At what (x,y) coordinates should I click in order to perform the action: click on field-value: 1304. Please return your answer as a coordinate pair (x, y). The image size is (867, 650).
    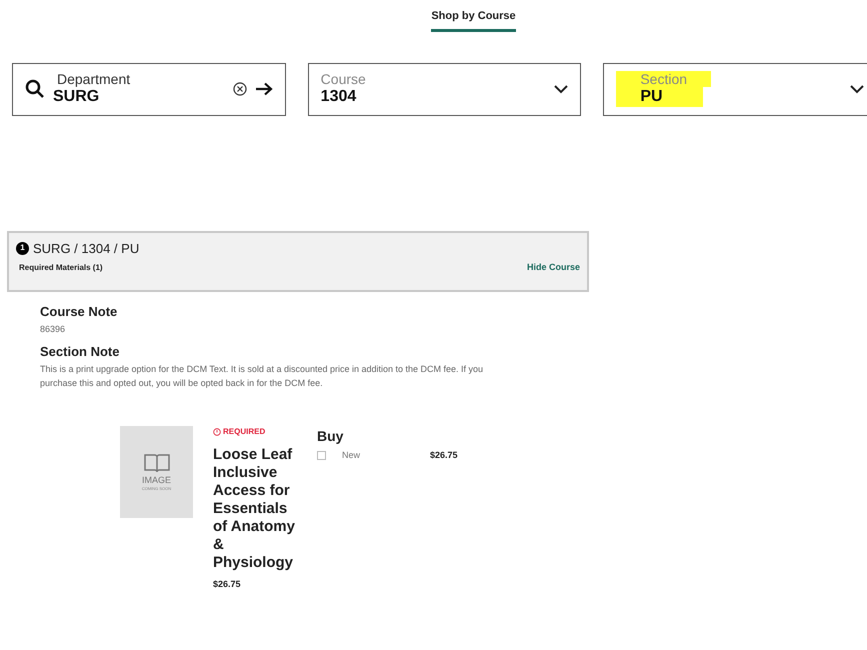
    Looking at the image, I should click on (338, 97).